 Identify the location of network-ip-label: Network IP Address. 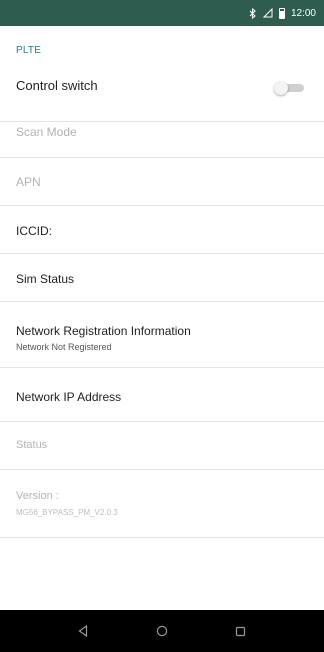
(69, 397).